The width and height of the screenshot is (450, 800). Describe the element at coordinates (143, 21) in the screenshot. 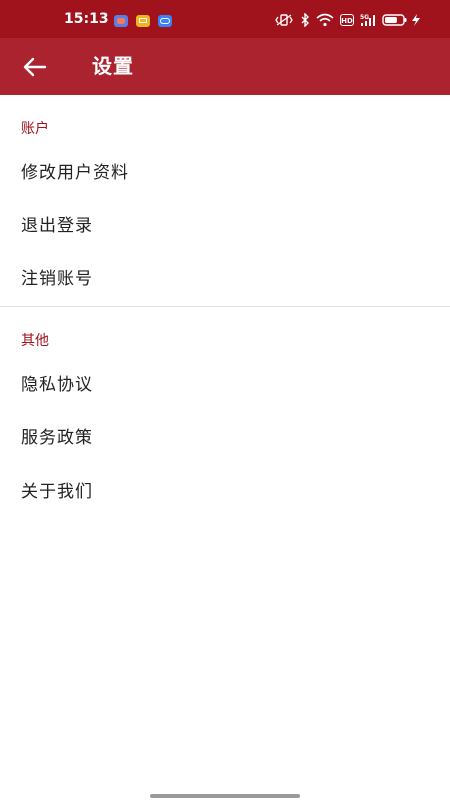

I see `notification-message-icon` at that location.